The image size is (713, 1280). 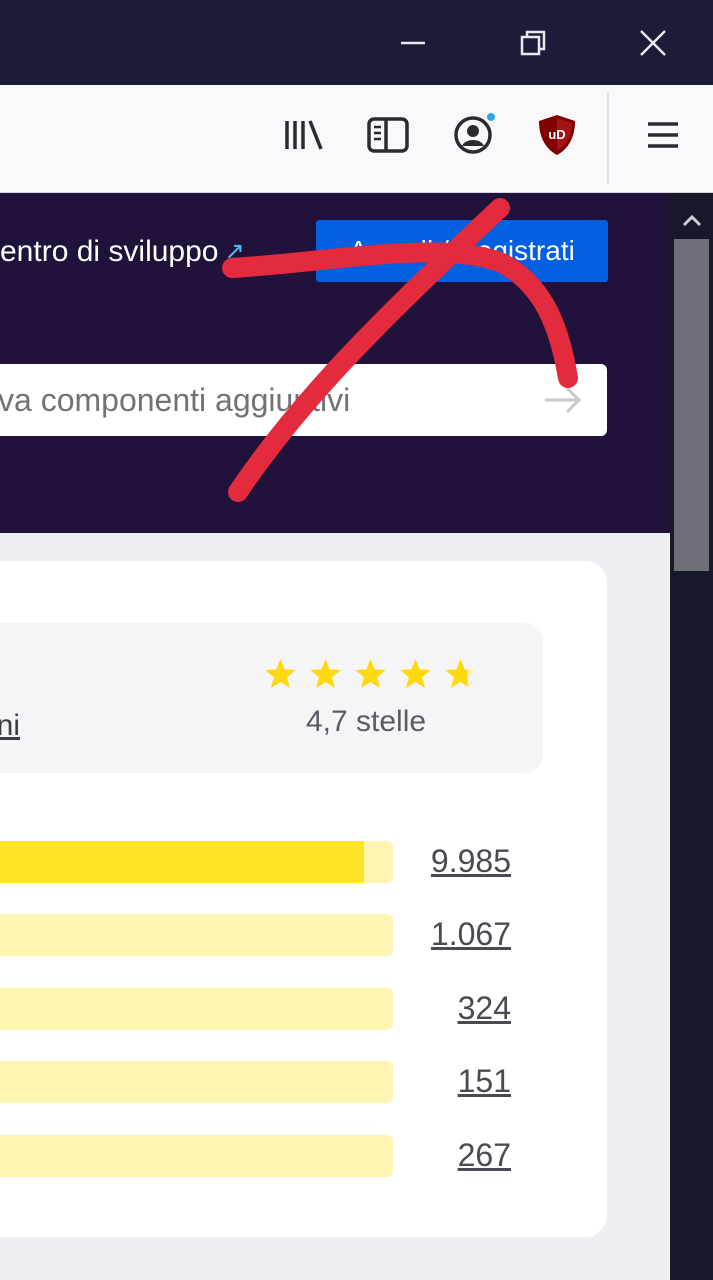 I want to click on rating-count-link: 9.985, so click(x=471, y=861).